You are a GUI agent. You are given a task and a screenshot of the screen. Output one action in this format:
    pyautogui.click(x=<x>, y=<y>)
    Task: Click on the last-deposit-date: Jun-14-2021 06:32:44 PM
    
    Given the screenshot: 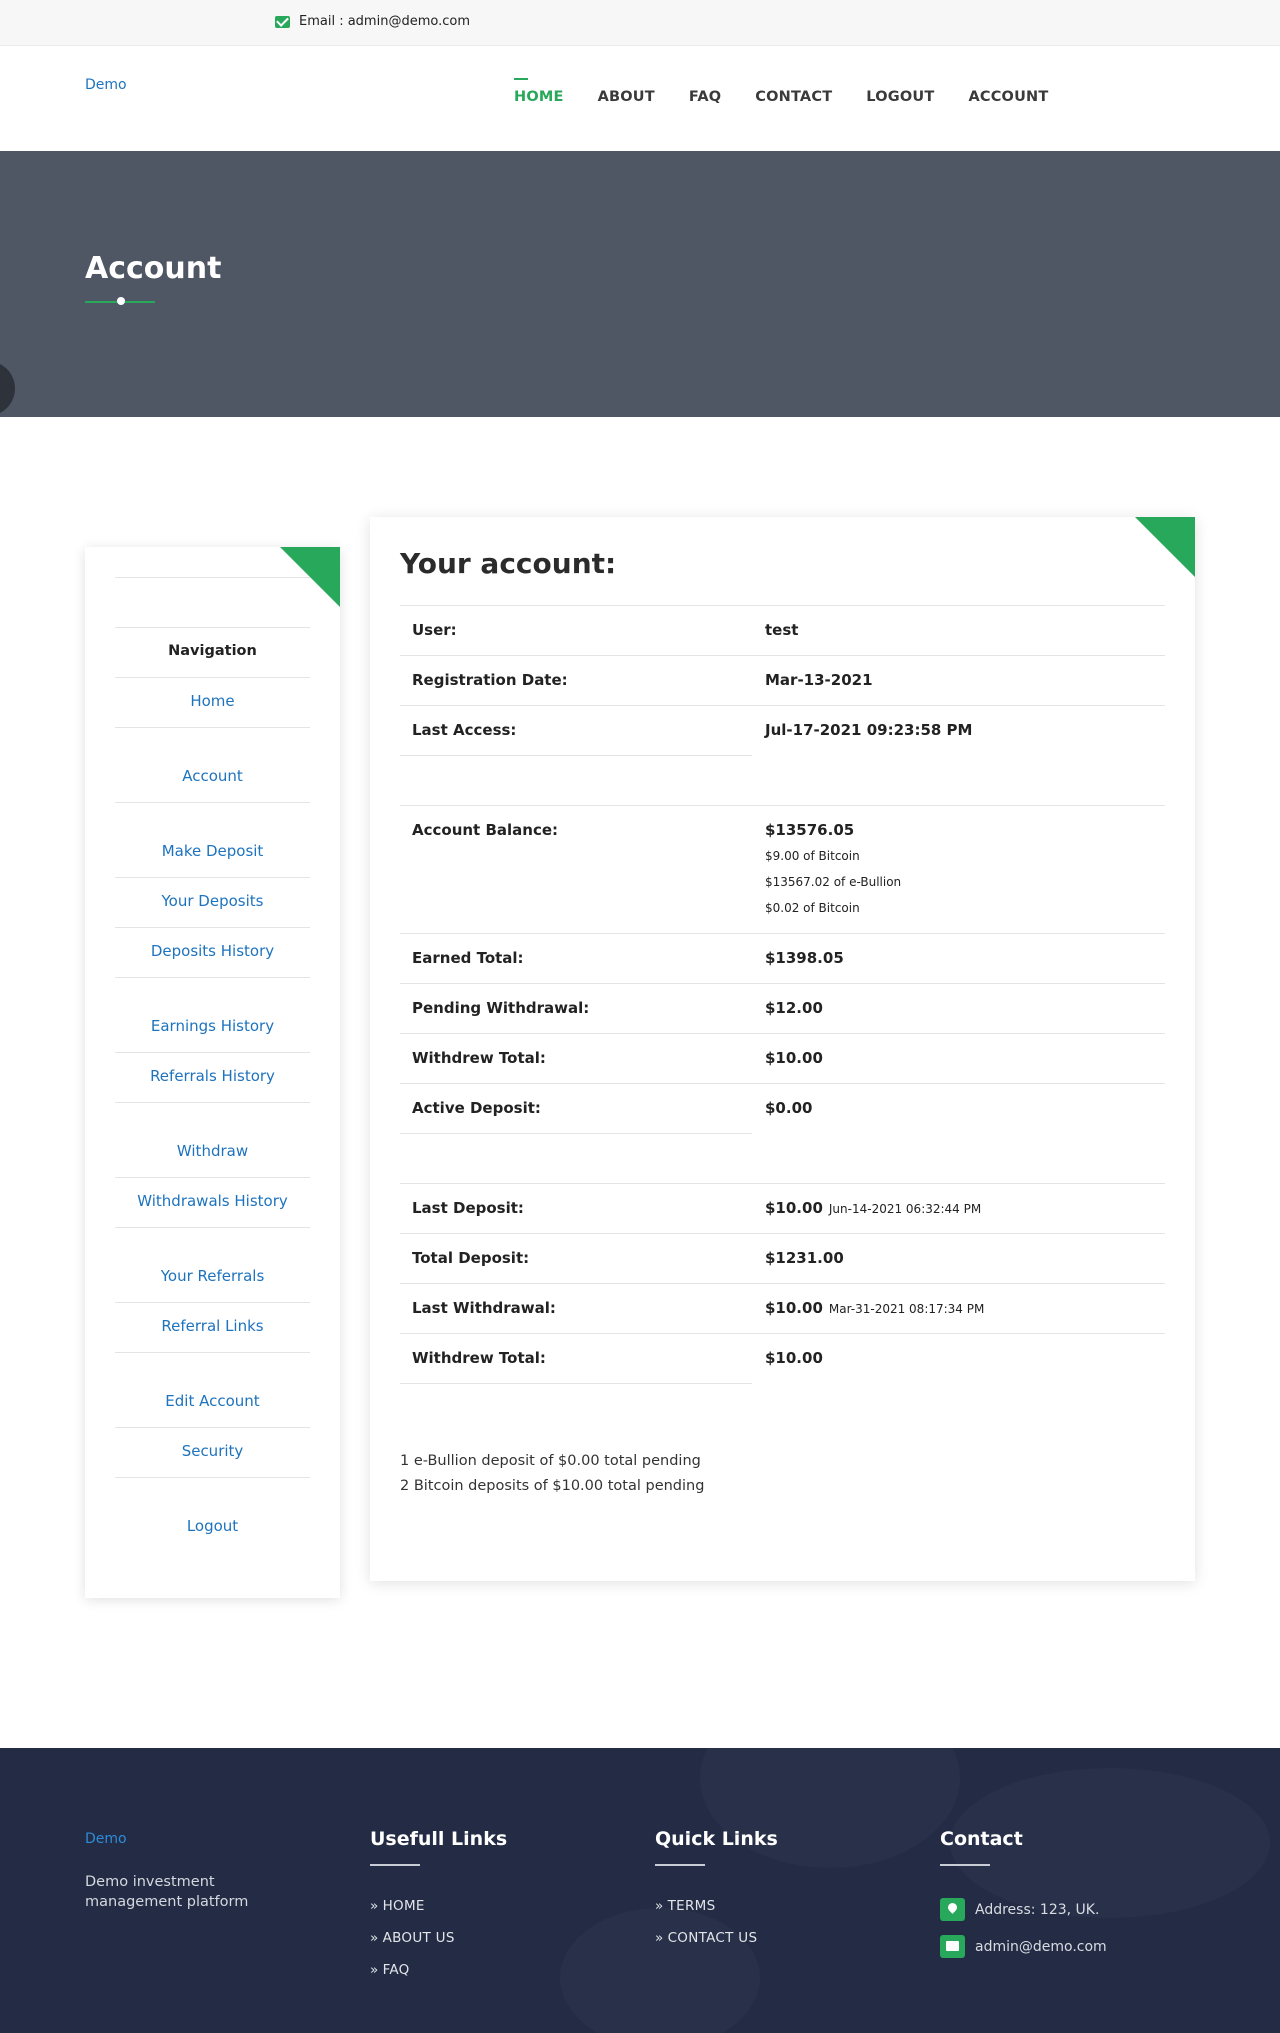 What is the action you would take?
    pyautogui.click(x=905, y=1209)
    